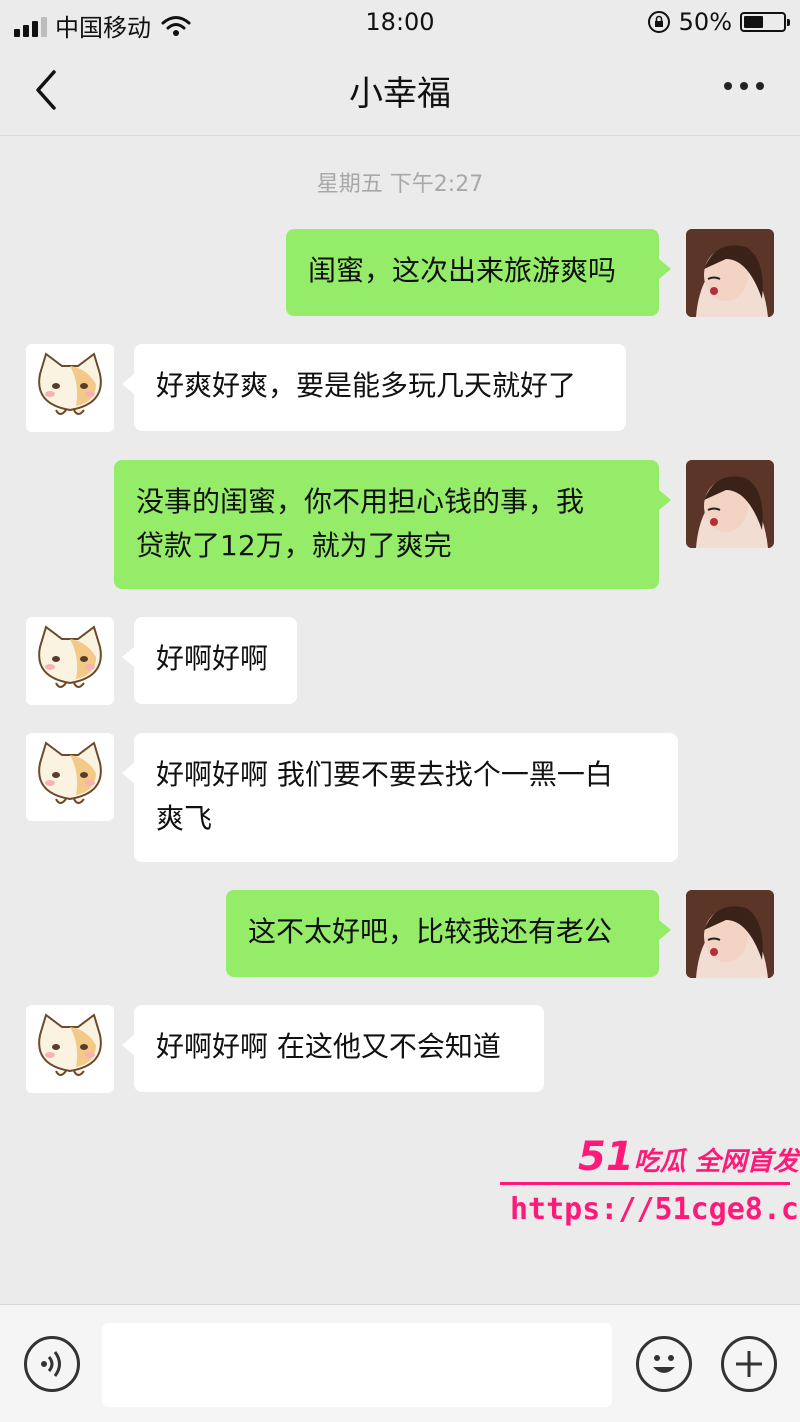  I want to click on chat-timestamp: 星期五 下午2:27, so click(400, 184).